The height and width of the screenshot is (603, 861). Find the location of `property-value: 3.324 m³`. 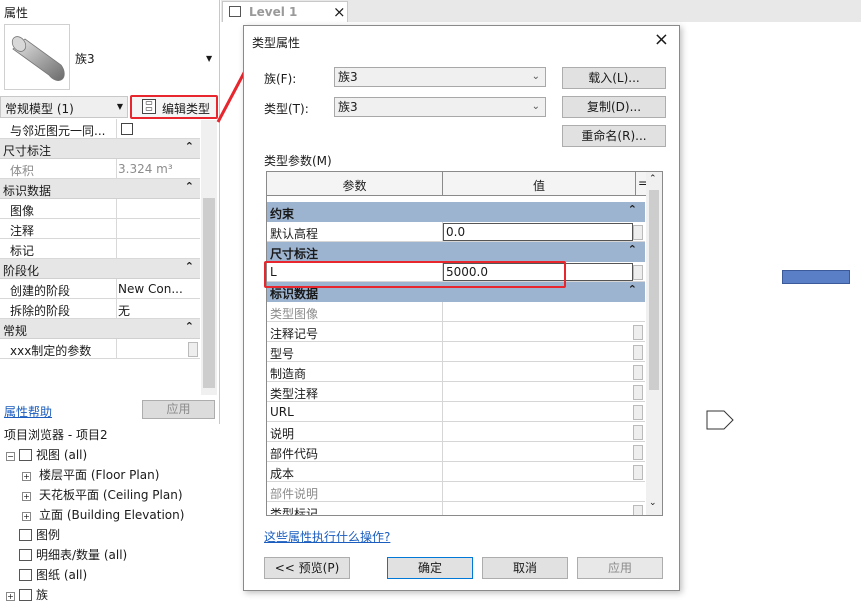

property-value: 3.324 m³ is located at coordinates (158, 169).